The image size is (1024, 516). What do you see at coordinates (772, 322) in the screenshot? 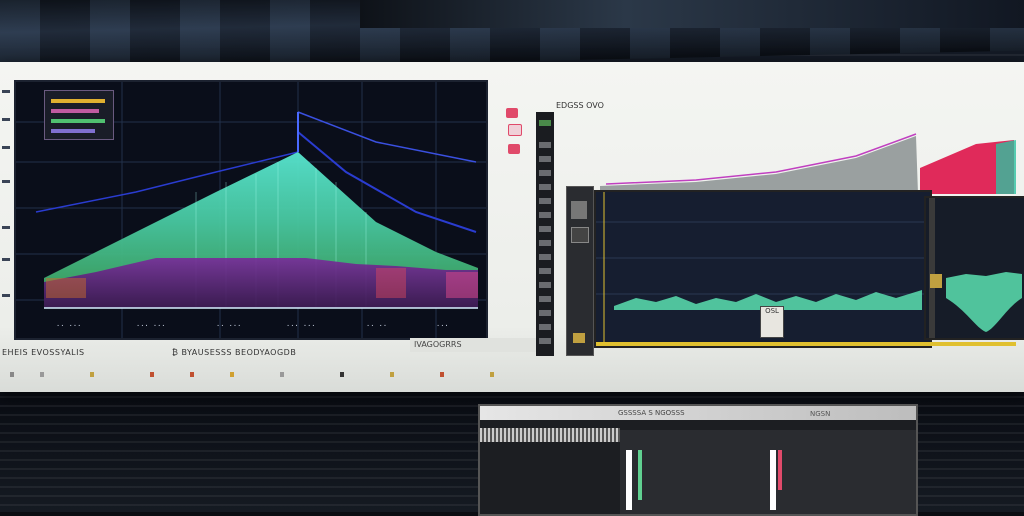
I see `value-badge: OSL` at bounding box center [772, 322].